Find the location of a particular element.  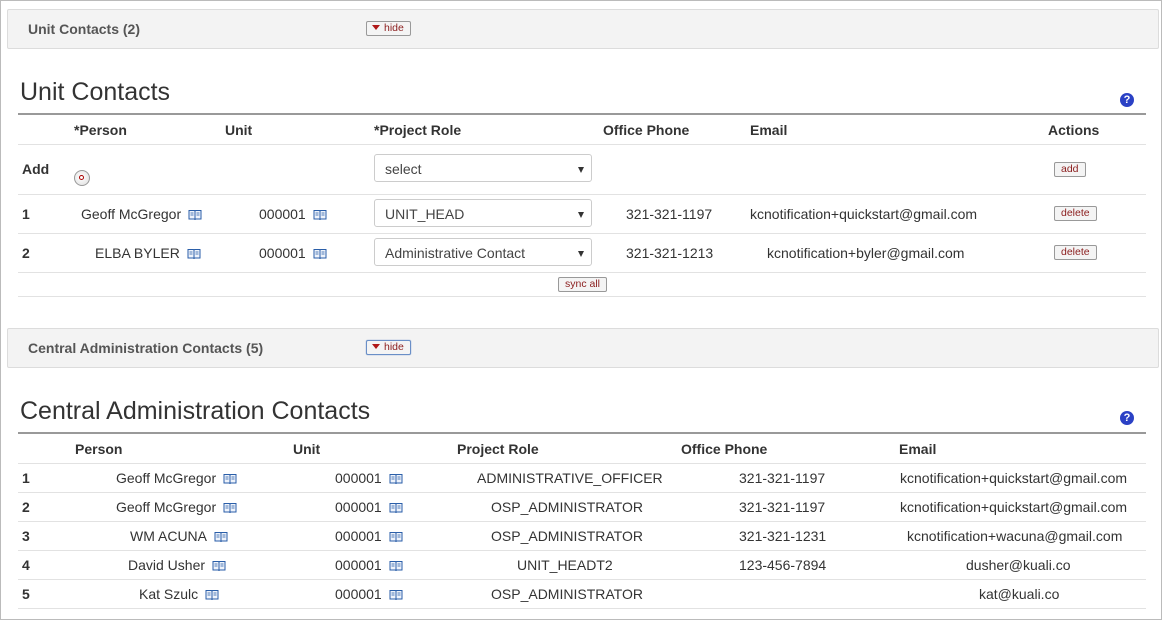

person-name-cell: Kat Szulc is located at coordinates (179, 594).